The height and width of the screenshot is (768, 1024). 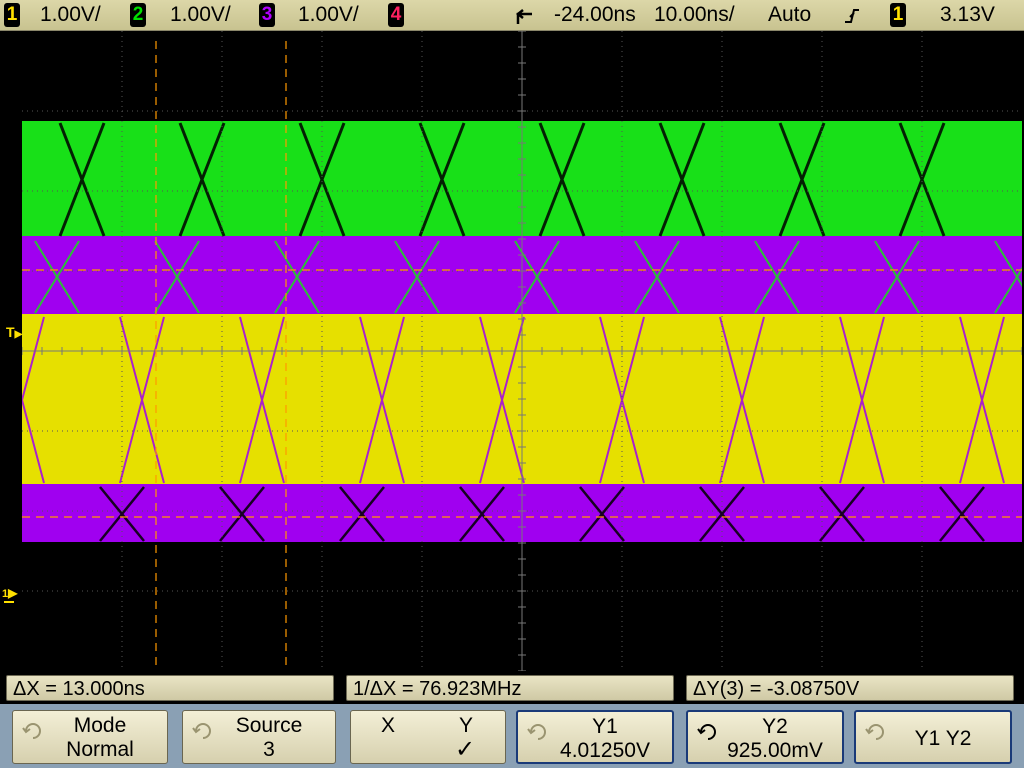 I want to click on y2-softkey: Y2 925.00mV, so click(x=765, y=737).